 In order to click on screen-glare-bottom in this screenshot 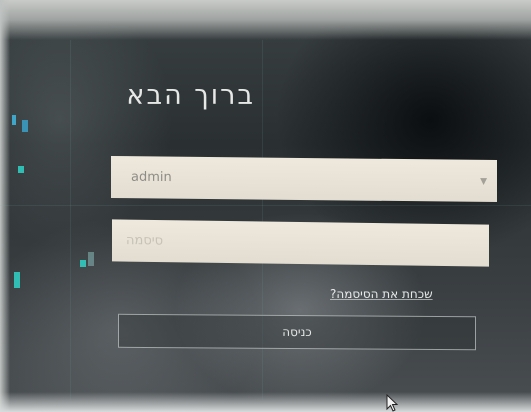, I will do `click(265, 402)`.